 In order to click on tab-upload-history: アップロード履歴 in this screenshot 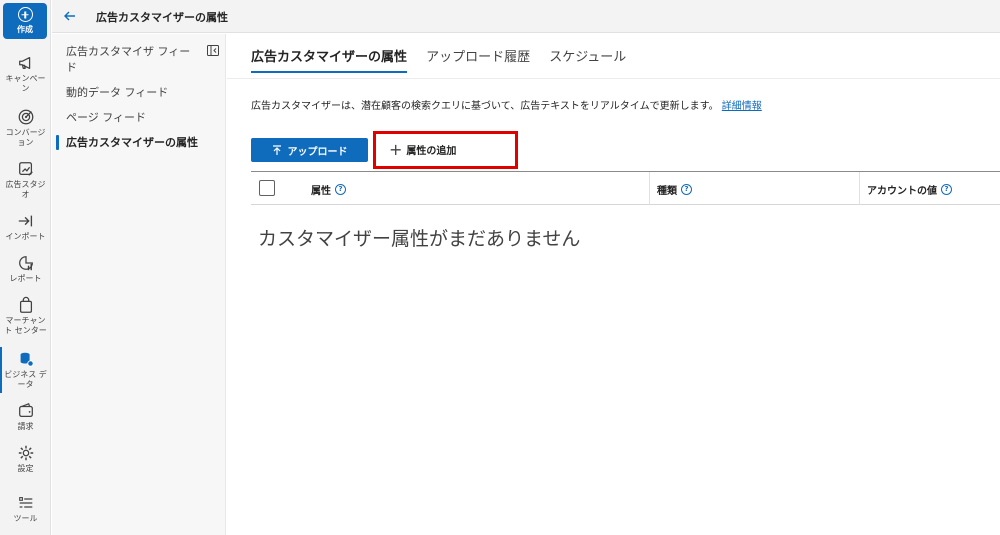, I will do `click(478, 59)`.